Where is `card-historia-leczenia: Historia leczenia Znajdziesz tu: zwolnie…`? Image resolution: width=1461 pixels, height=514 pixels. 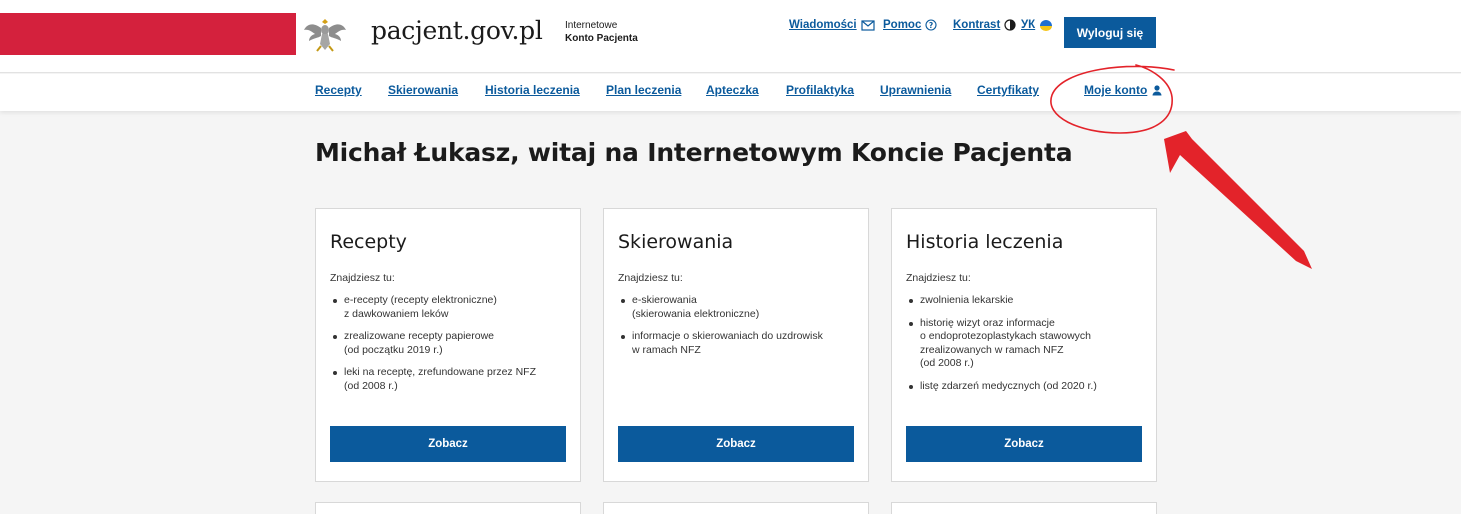 card-historia-leczenia: Historia leczenia Znajdziesz tu: zwolnie… is located at coordinates (1024, 345).